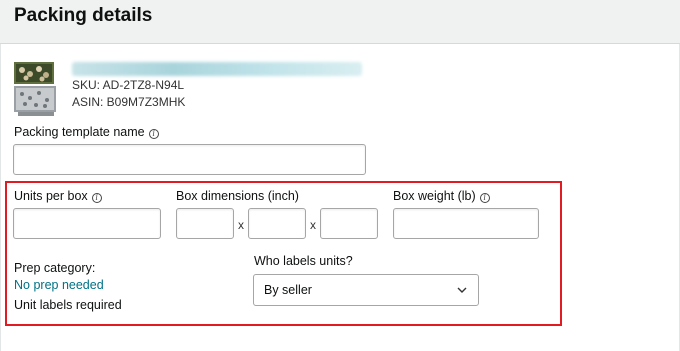 Image resolution: width=680 pixels, height=351 pixels. What do you see at coordinates (87, 223) in the screenshot?
I see `units-per-box-input` at bounding box center [87, 223].